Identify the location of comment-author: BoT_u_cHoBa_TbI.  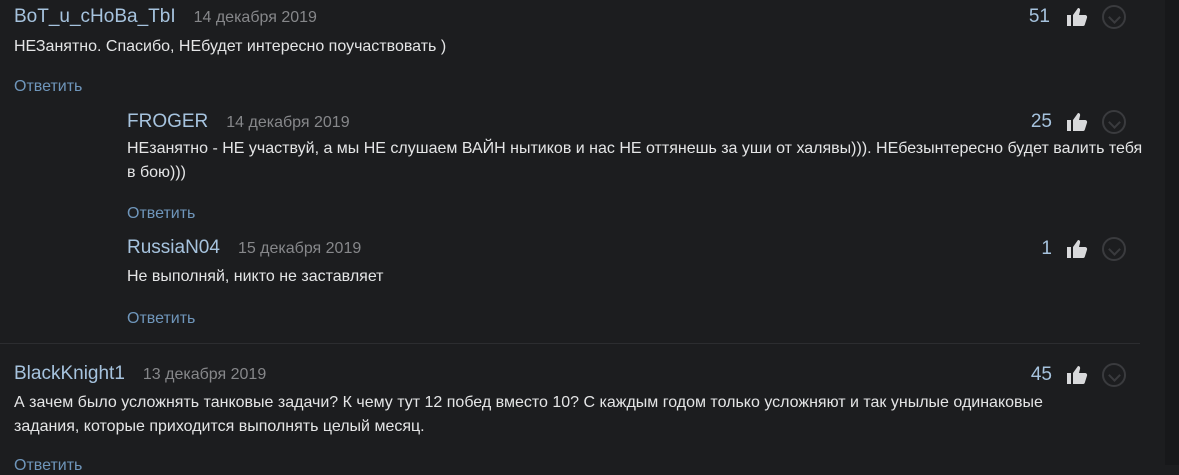
(95, 16).